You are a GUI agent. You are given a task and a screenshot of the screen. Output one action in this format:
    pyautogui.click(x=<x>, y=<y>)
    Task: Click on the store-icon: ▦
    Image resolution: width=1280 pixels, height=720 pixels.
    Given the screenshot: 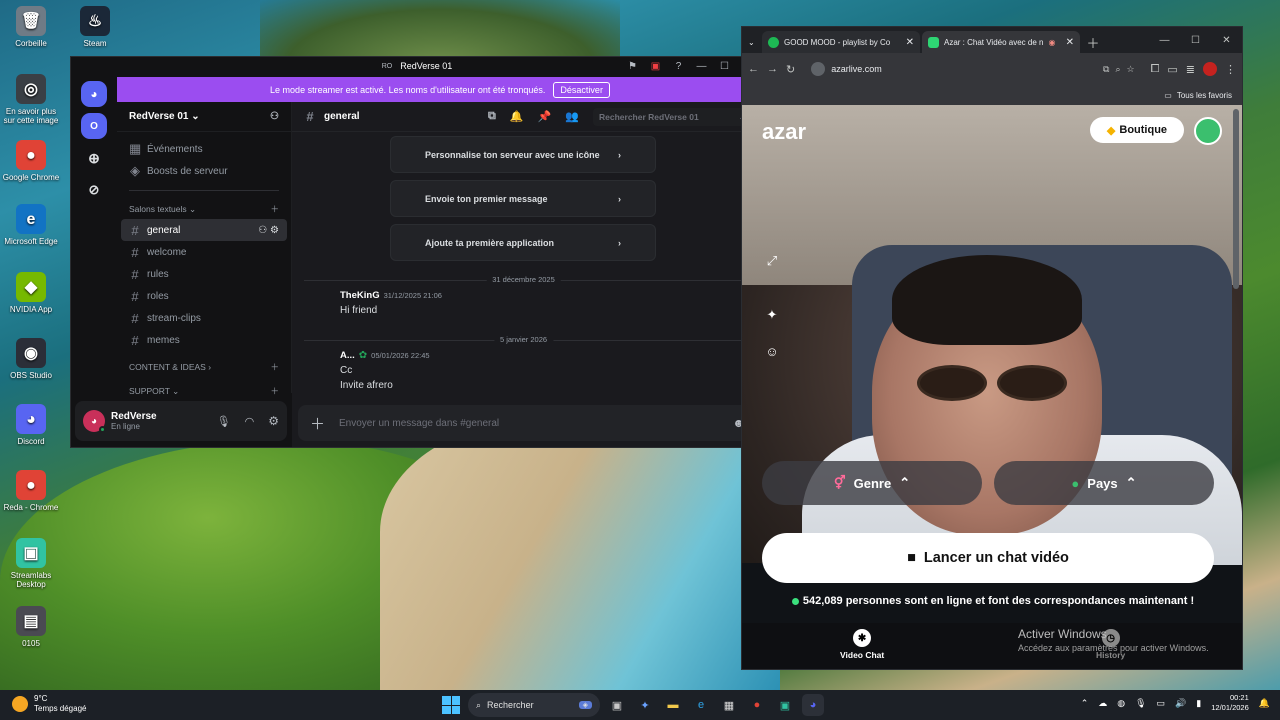 What is the action you would take?
    pyautogui.click(x=729, y=705)
    